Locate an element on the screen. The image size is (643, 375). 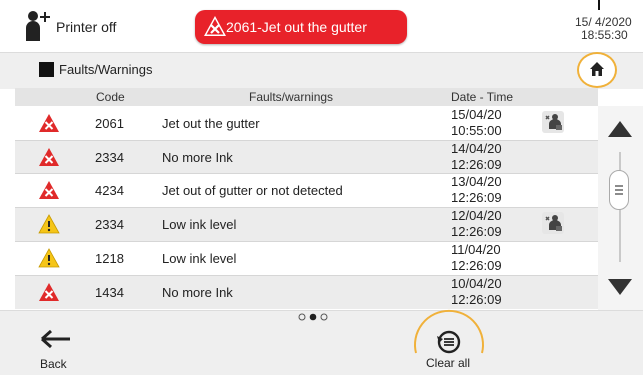
fault-time: 10:55:00 is located at coordinates (476, 130).